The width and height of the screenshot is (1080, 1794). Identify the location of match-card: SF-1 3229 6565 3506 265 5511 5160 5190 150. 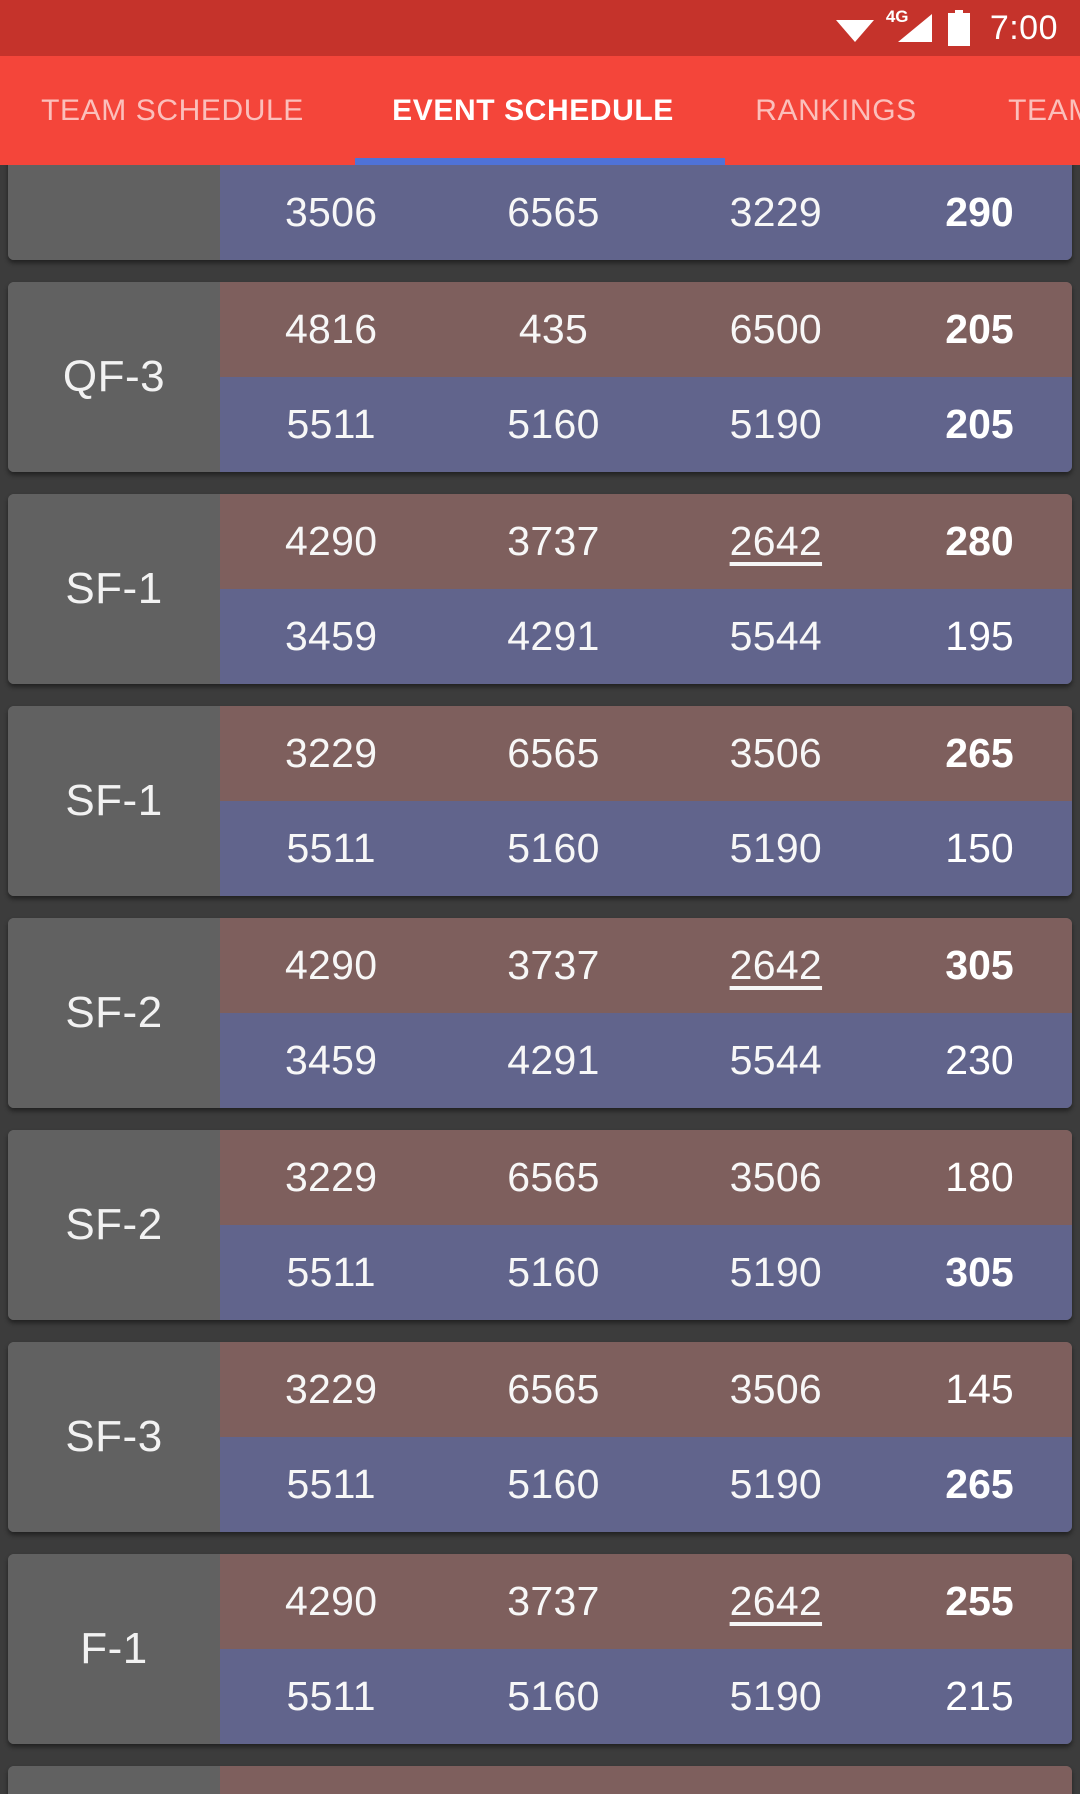
(540, 801).